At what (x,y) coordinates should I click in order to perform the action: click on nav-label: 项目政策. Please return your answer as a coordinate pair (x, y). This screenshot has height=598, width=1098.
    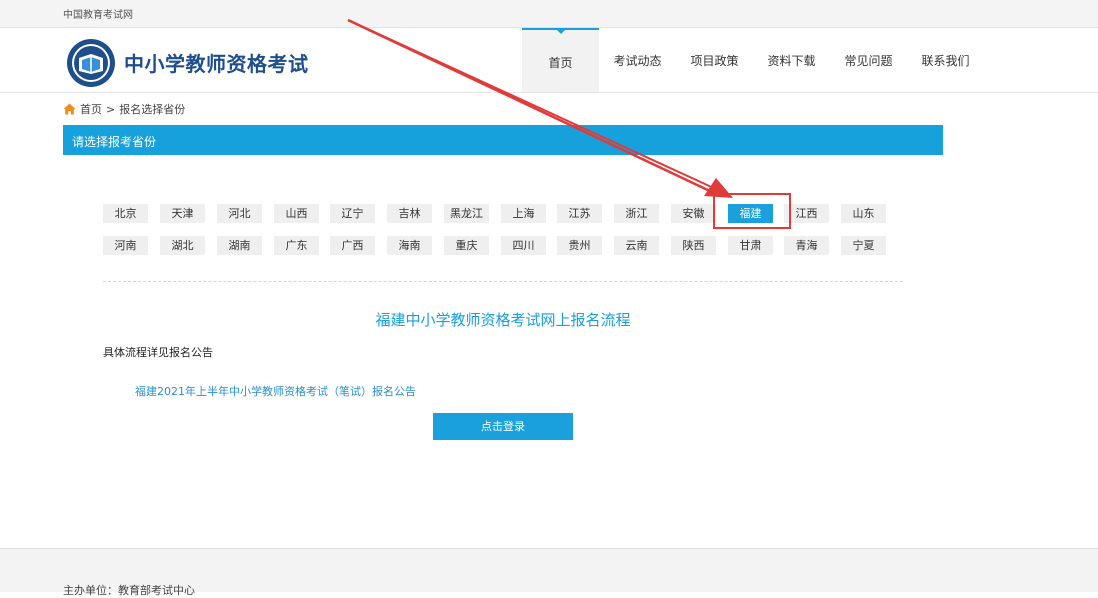
    Looking at the image, I should click on (714, 61).